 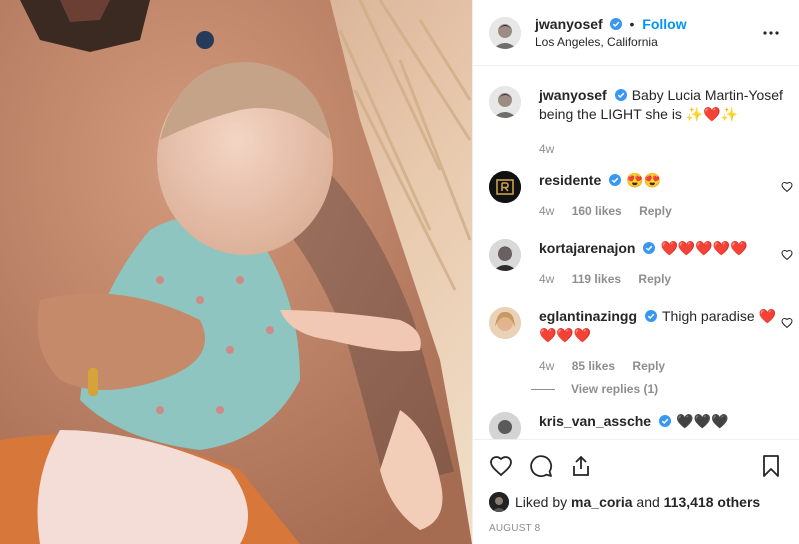 I want to click on comment-username: kris_van_assche, so click(x=595, y=421).